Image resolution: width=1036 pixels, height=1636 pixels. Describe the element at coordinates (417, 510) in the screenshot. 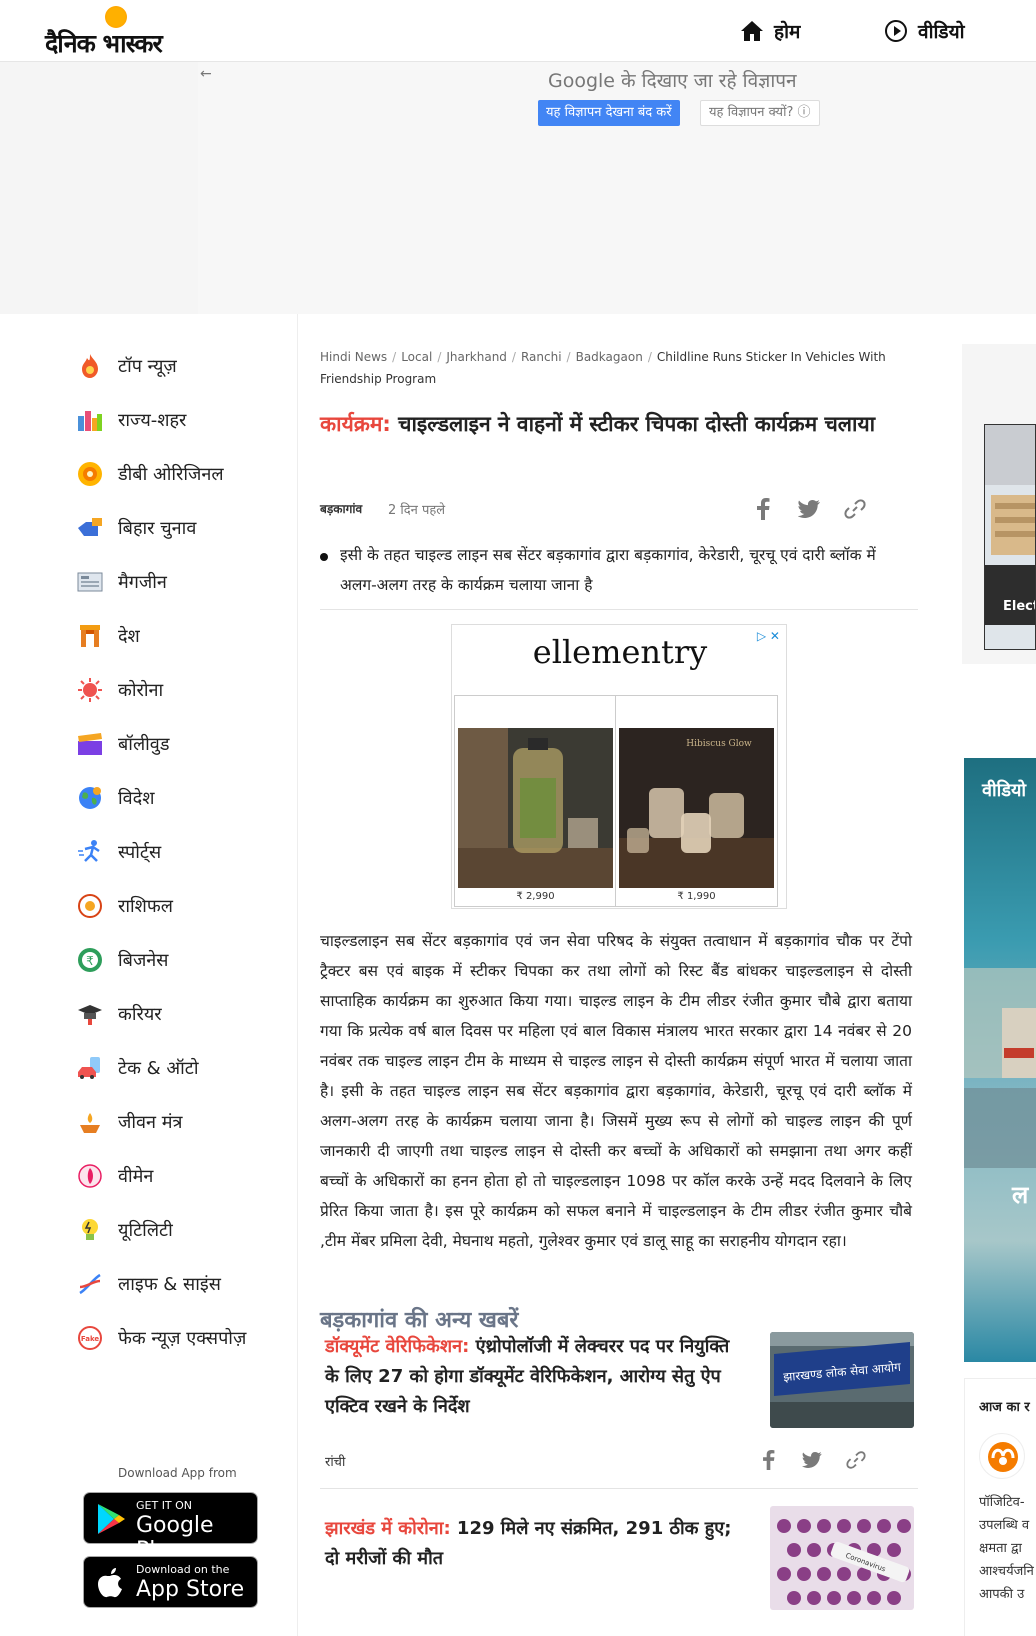

I see `article-time: 2 दिन पहले` at that location.